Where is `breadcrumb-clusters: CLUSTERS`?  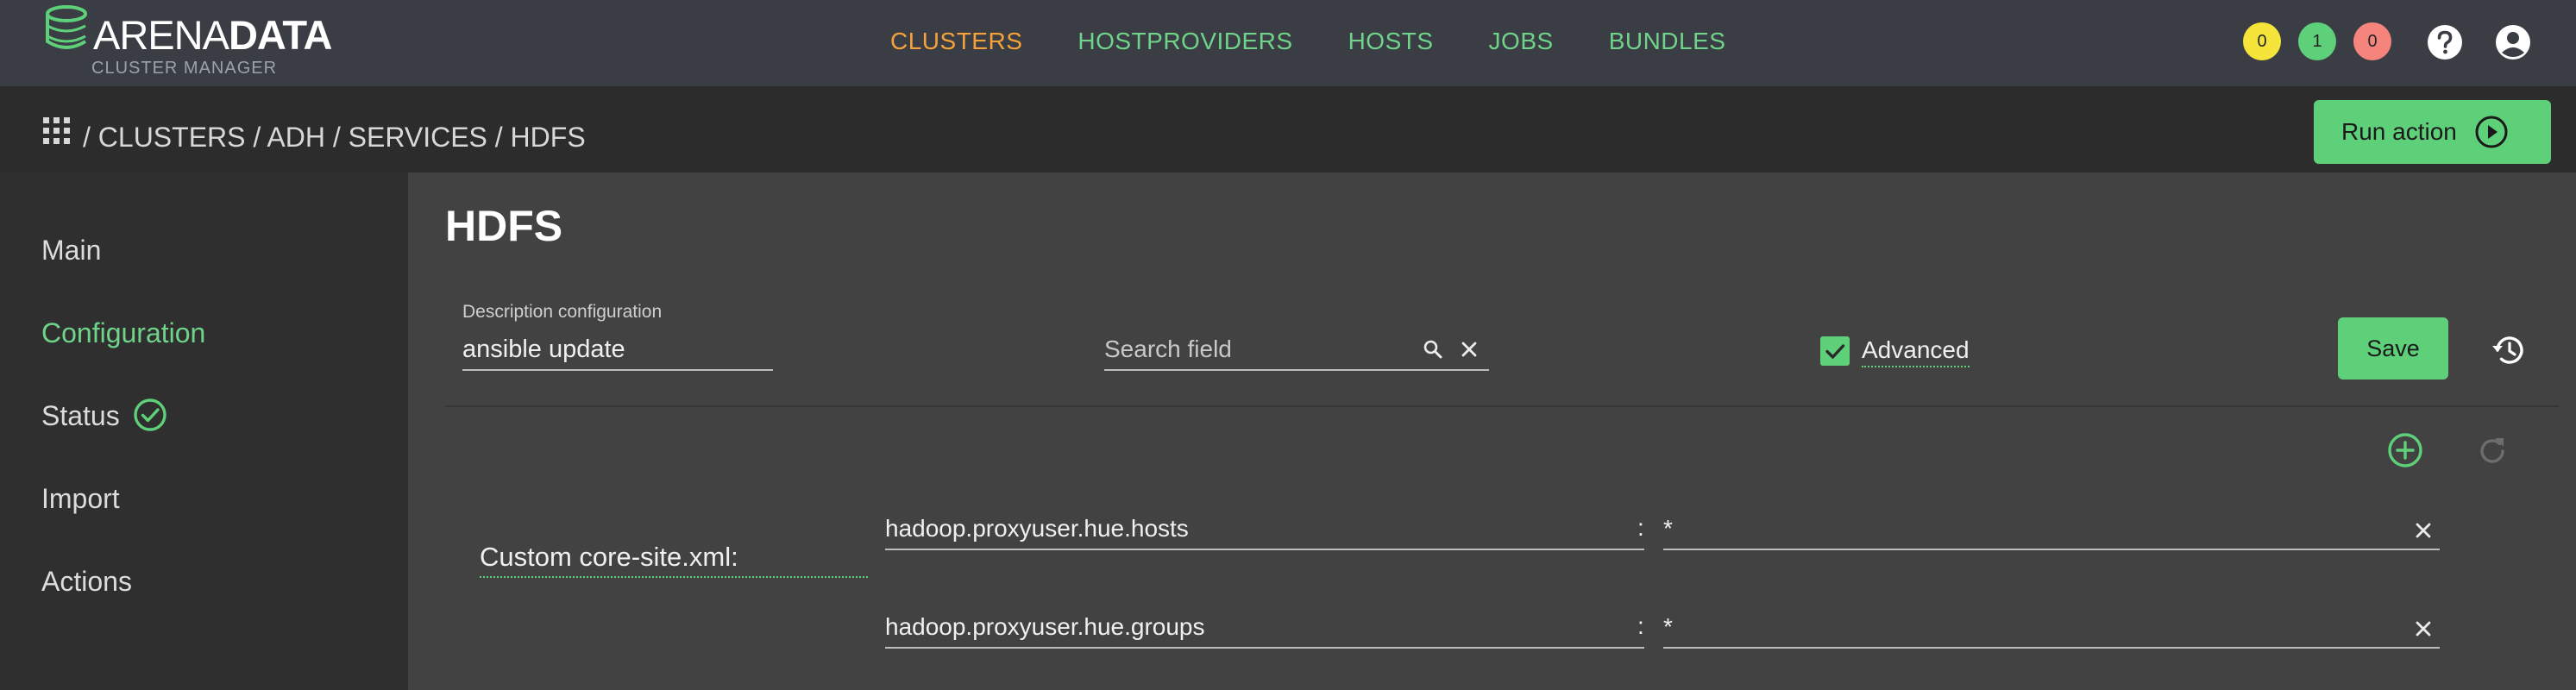 breadcrumb-clusters: CLUSTERS is located at coordinates (172, 137).